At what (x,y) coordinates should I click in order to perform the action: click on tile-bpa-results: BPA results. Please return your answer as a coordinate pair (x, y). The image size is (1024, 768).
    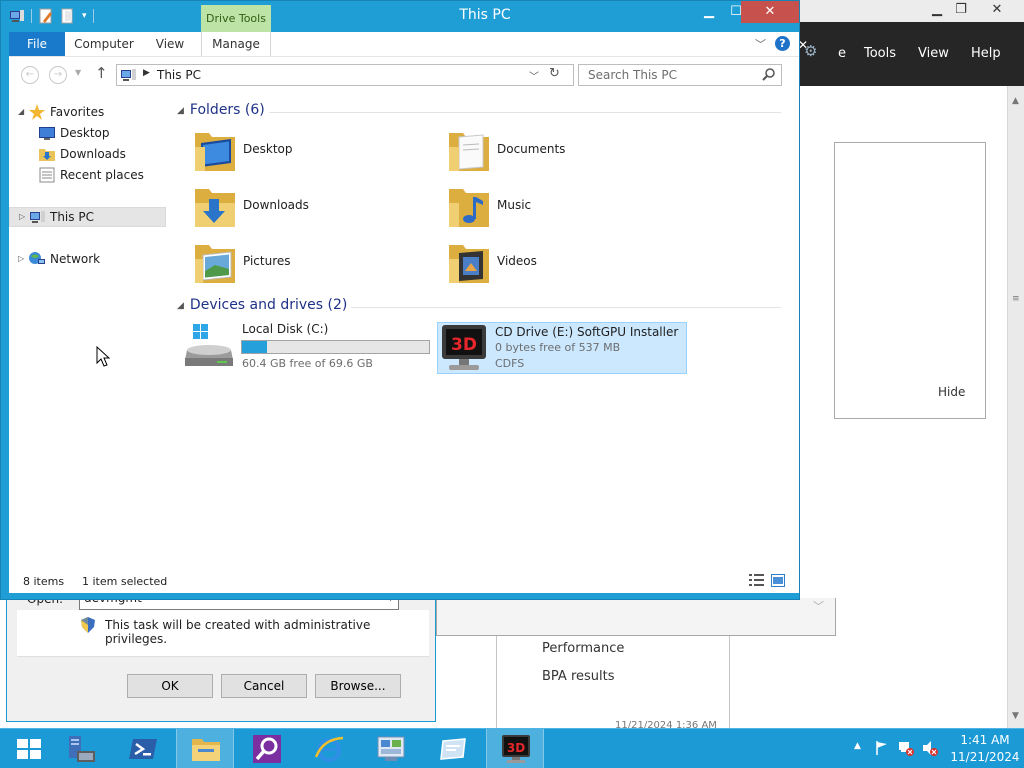
    Looking at the image, I should click on (578, 676).